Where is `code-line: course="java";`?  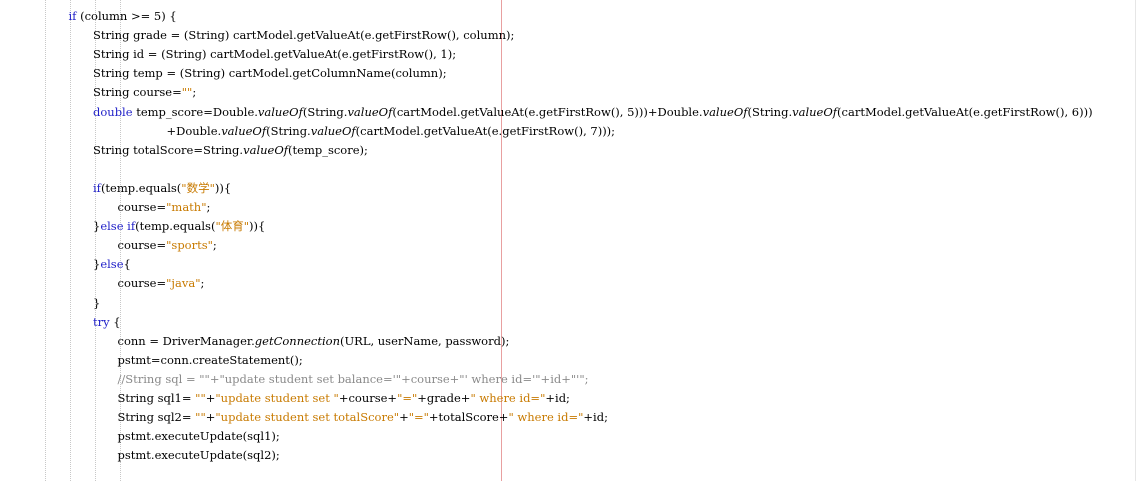 code-line: course="java"; is located at coordinates (161, 283).